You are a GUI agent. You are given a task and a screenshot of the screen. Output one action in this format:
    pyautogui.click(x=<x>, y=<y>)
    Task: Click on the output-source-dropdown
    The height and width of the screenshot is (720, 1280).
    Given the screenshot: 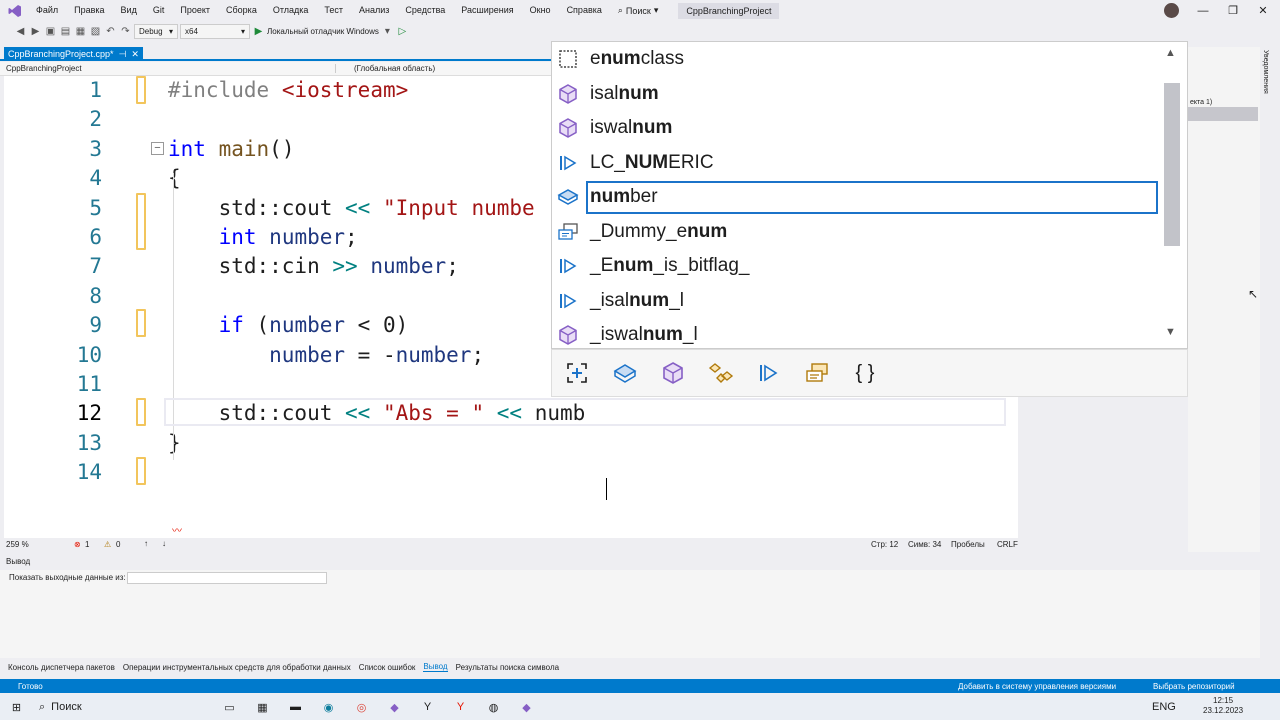 What is the action you would take?
    pyautogui.click(x=227, y=578)
    